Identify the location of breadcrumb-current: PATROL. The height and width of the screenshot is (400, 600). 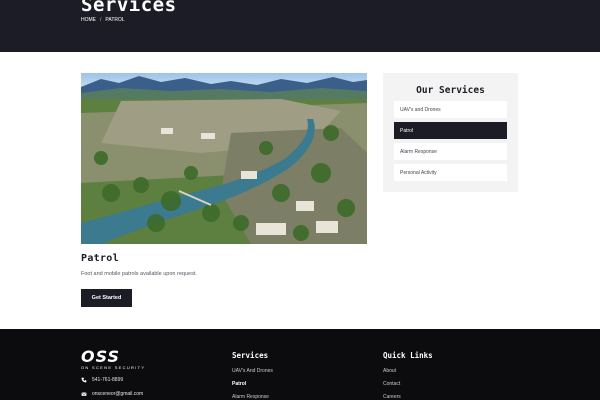
(115, 20).